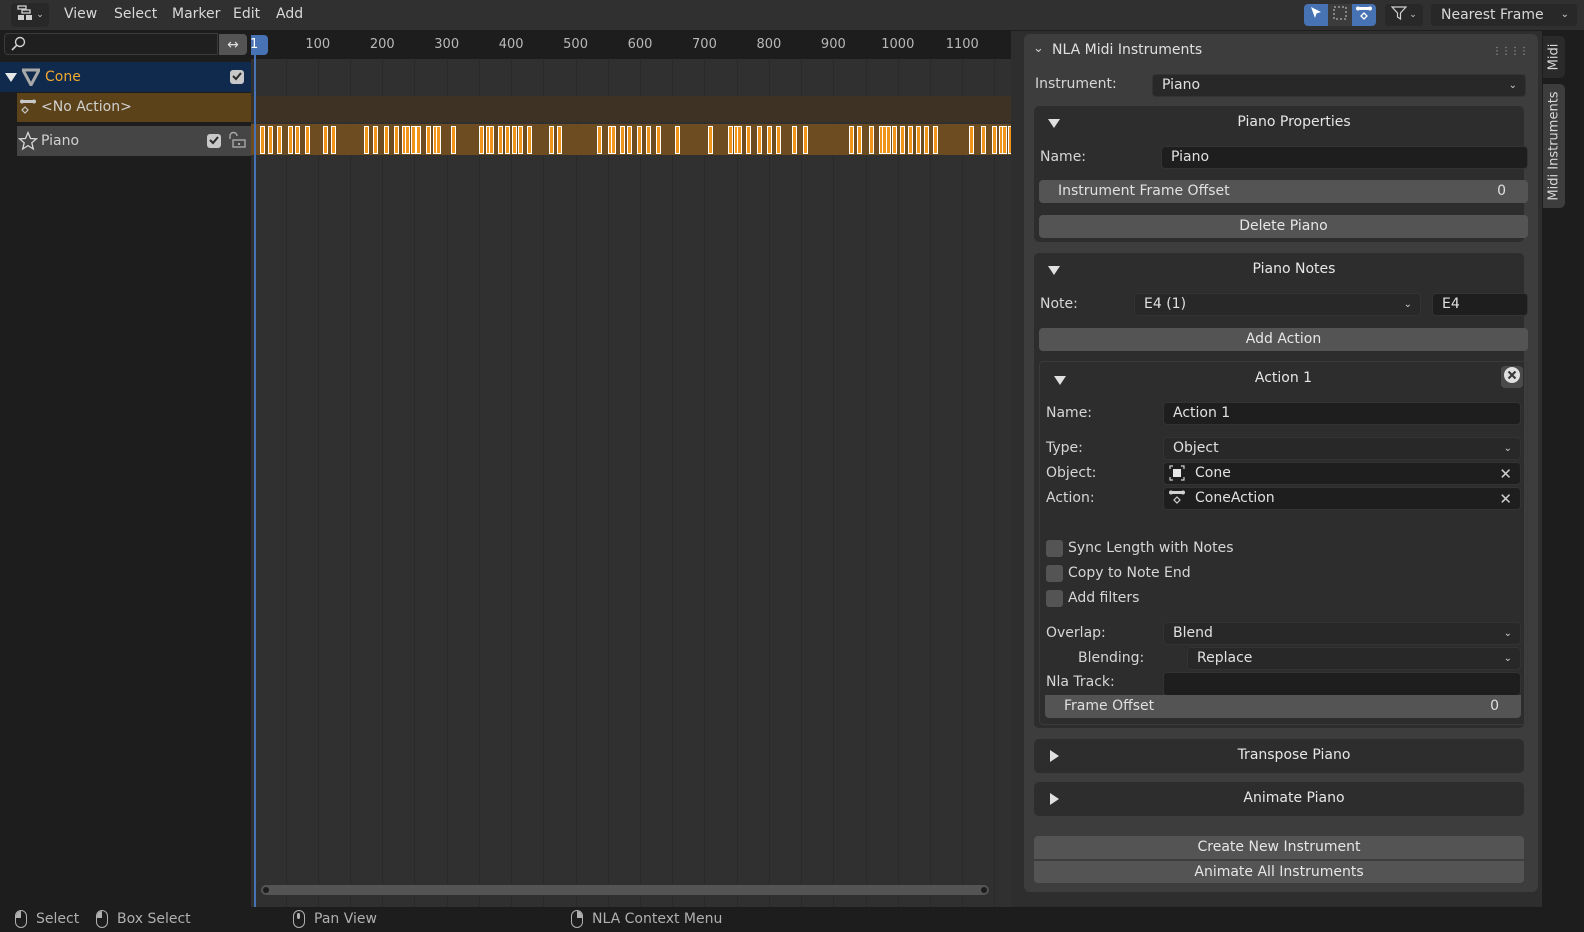 This screenshot has width=1584, height=932. What do you see at coordinates (1342, 684) in the screenshot?
I see `nla-track-input` at bounding box center [1342, 684].